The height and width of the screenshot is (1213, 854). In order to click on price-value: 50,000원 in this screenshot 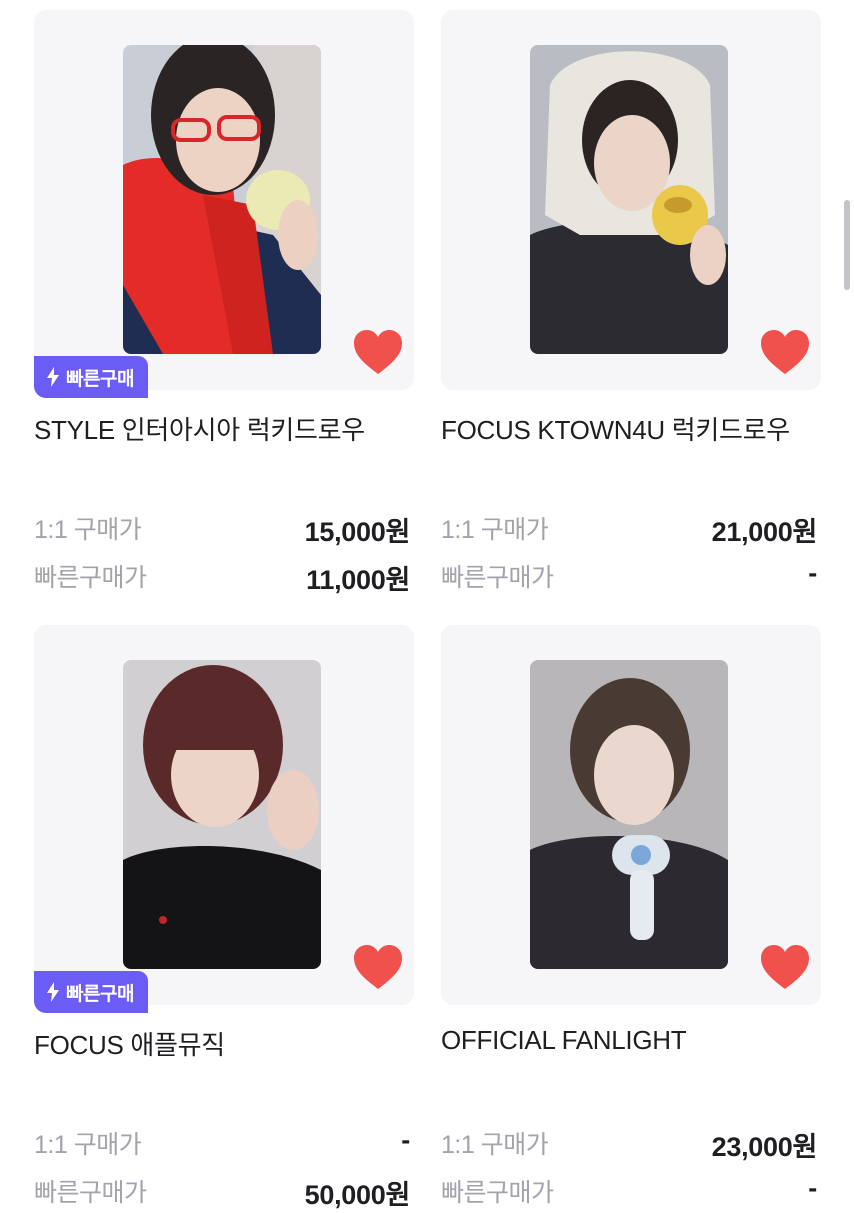, I will do `click(357, 1195)`.